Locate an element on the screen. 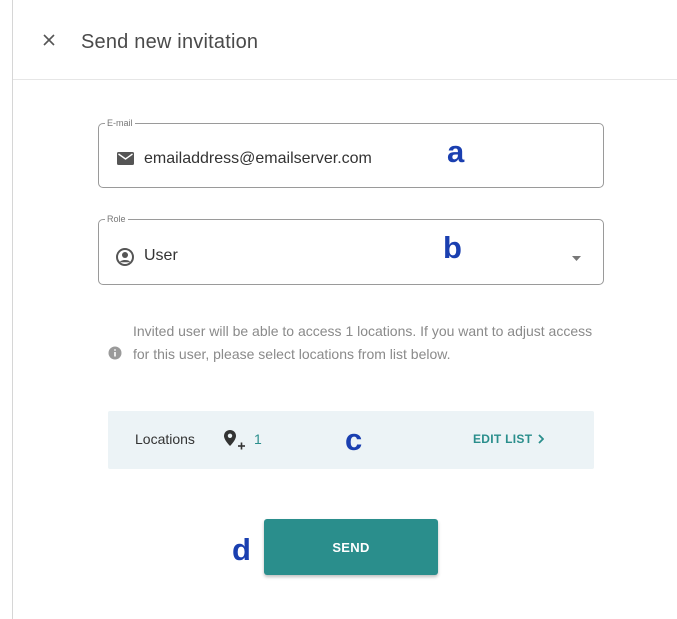 This screenshot has height=619, width=677. annotation-a: a is located at coordinates (456, 151).